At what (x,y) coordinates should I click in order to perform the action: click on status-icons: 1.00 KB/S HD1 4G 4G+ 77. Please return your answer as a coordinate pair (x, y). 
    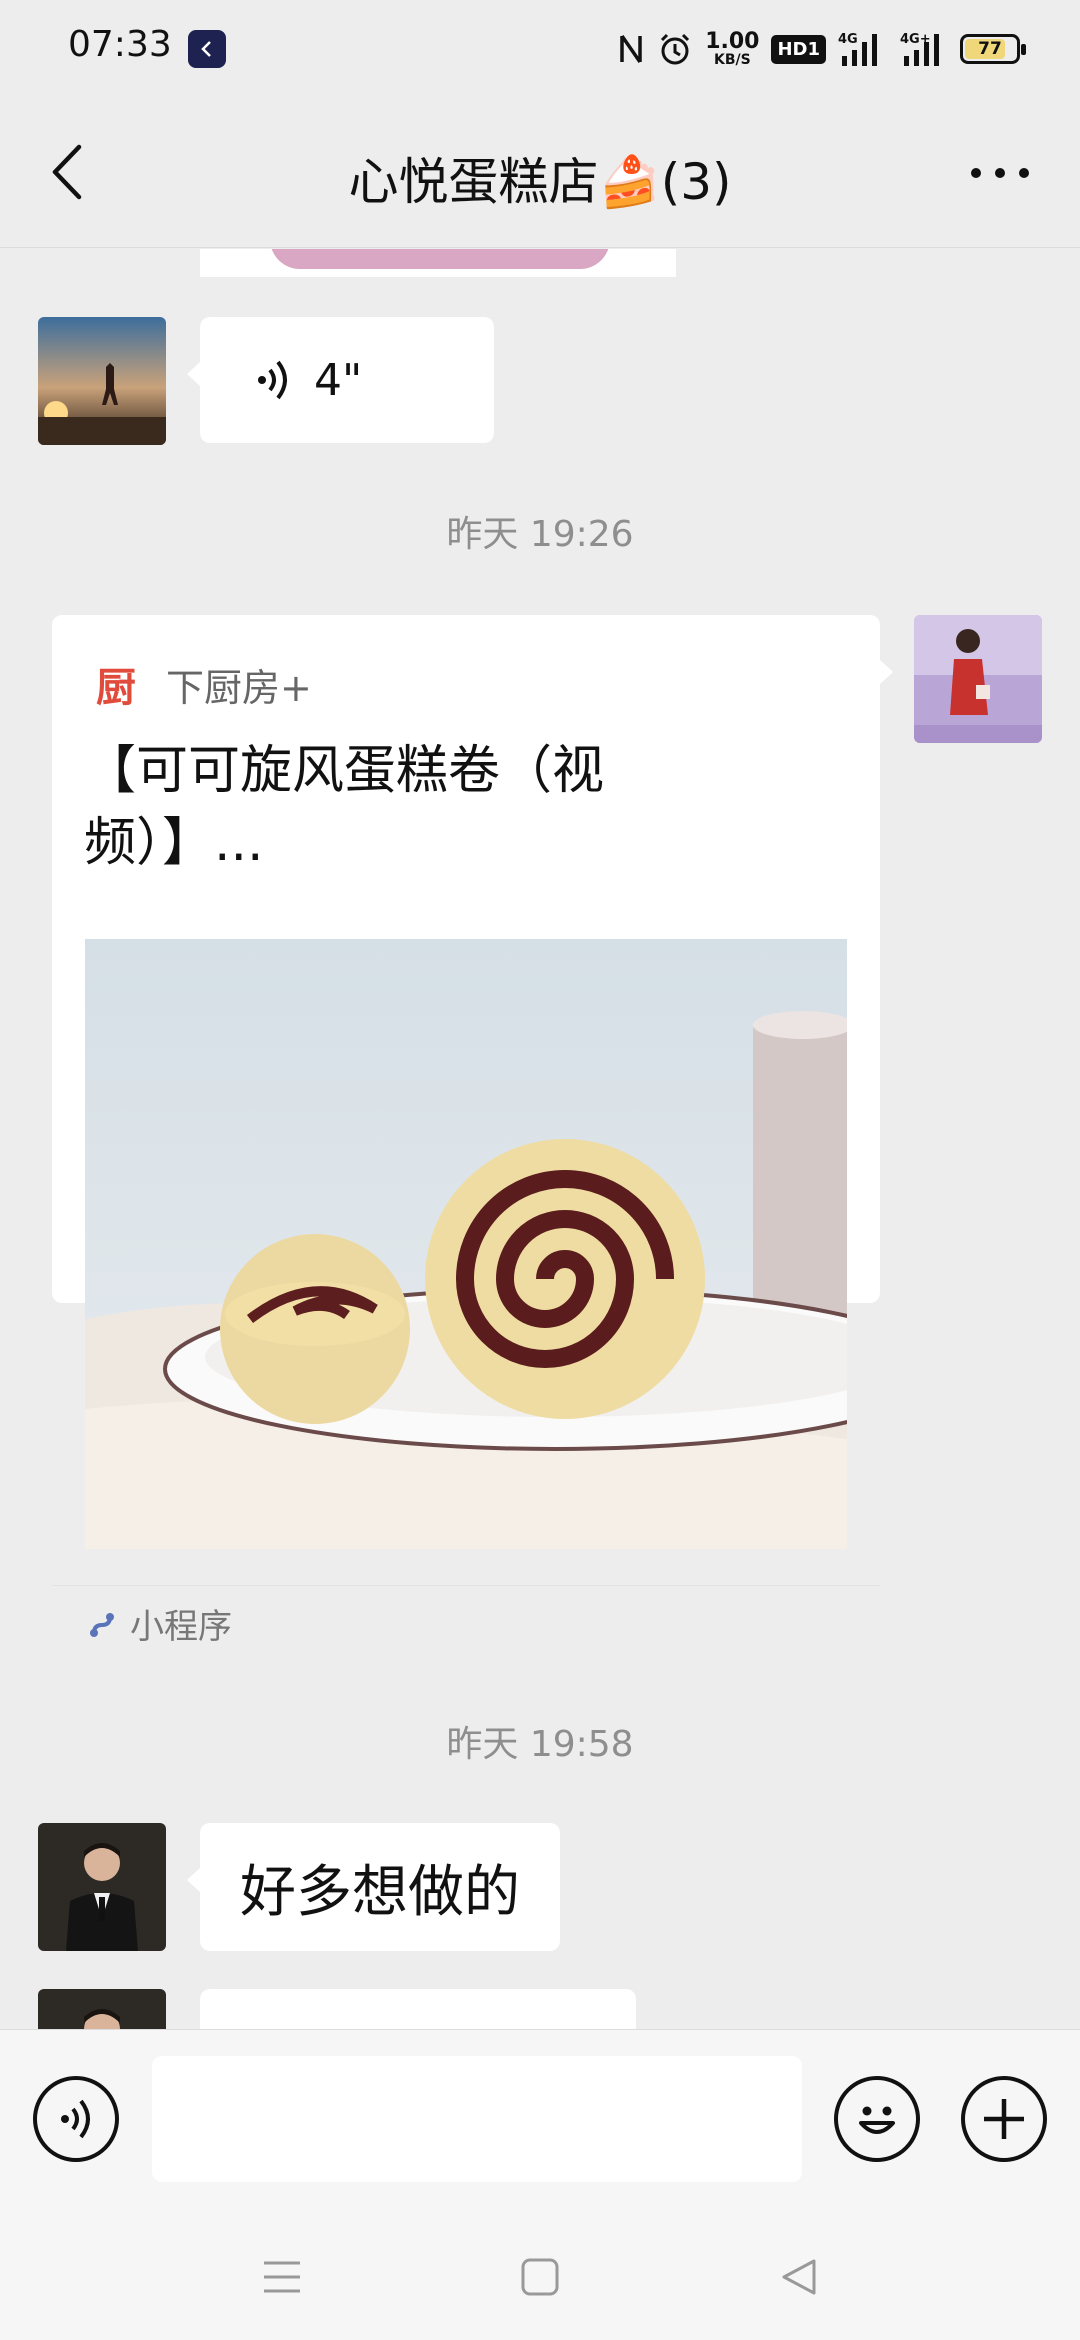
    Looking at the image, I should click on (821, 49).